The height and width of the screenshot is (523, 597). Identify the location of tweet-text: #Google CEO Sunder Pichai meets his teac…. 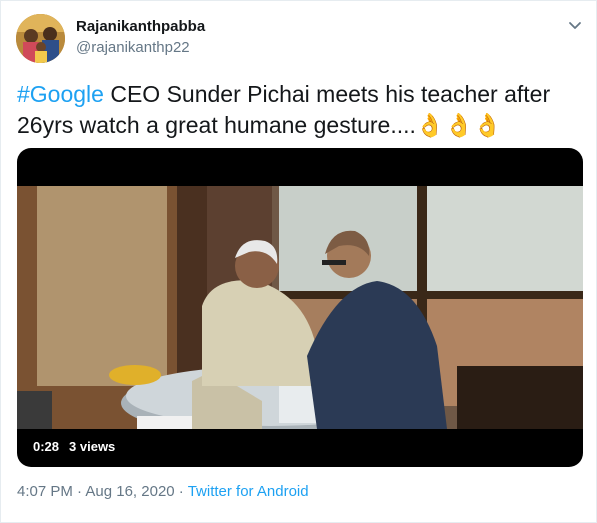
(297, 110).